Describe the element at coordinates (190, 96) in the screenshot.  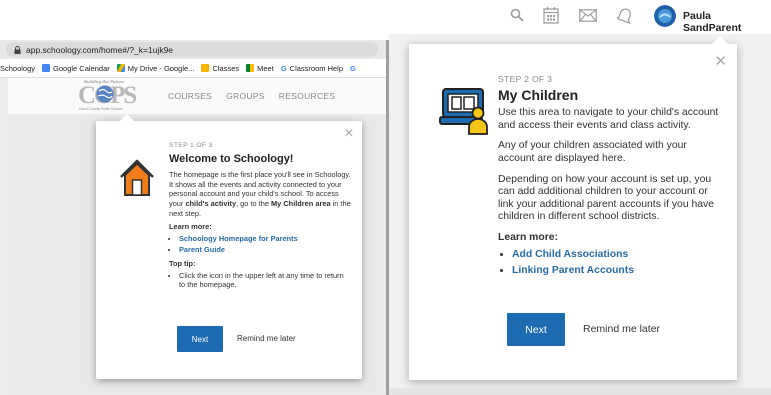
I see `nav-courses: COURSES` at that location.